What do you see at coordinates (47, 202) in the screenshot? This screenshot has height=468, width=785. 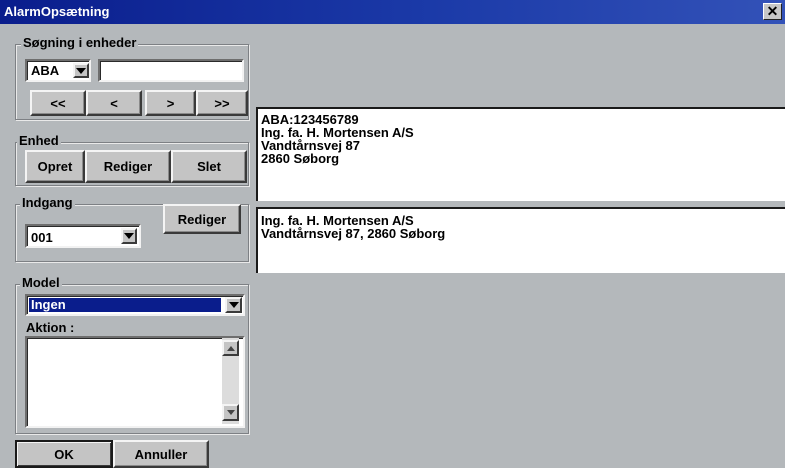 I see `input-group-legend: Indgang` at bounding box center [47, 202].